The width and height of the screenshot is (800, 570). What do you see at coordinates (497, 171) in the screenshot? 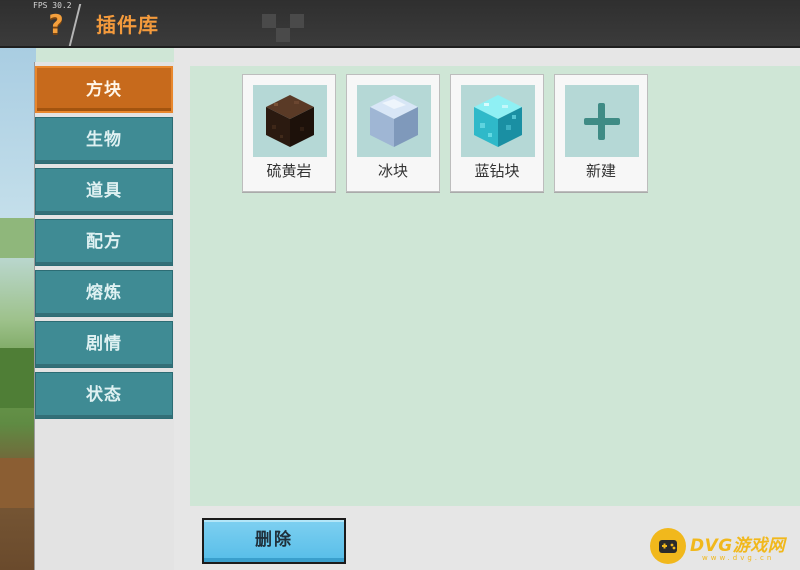
I see `block-card-label: 蓝钻块` at bounding box center [497, 171].